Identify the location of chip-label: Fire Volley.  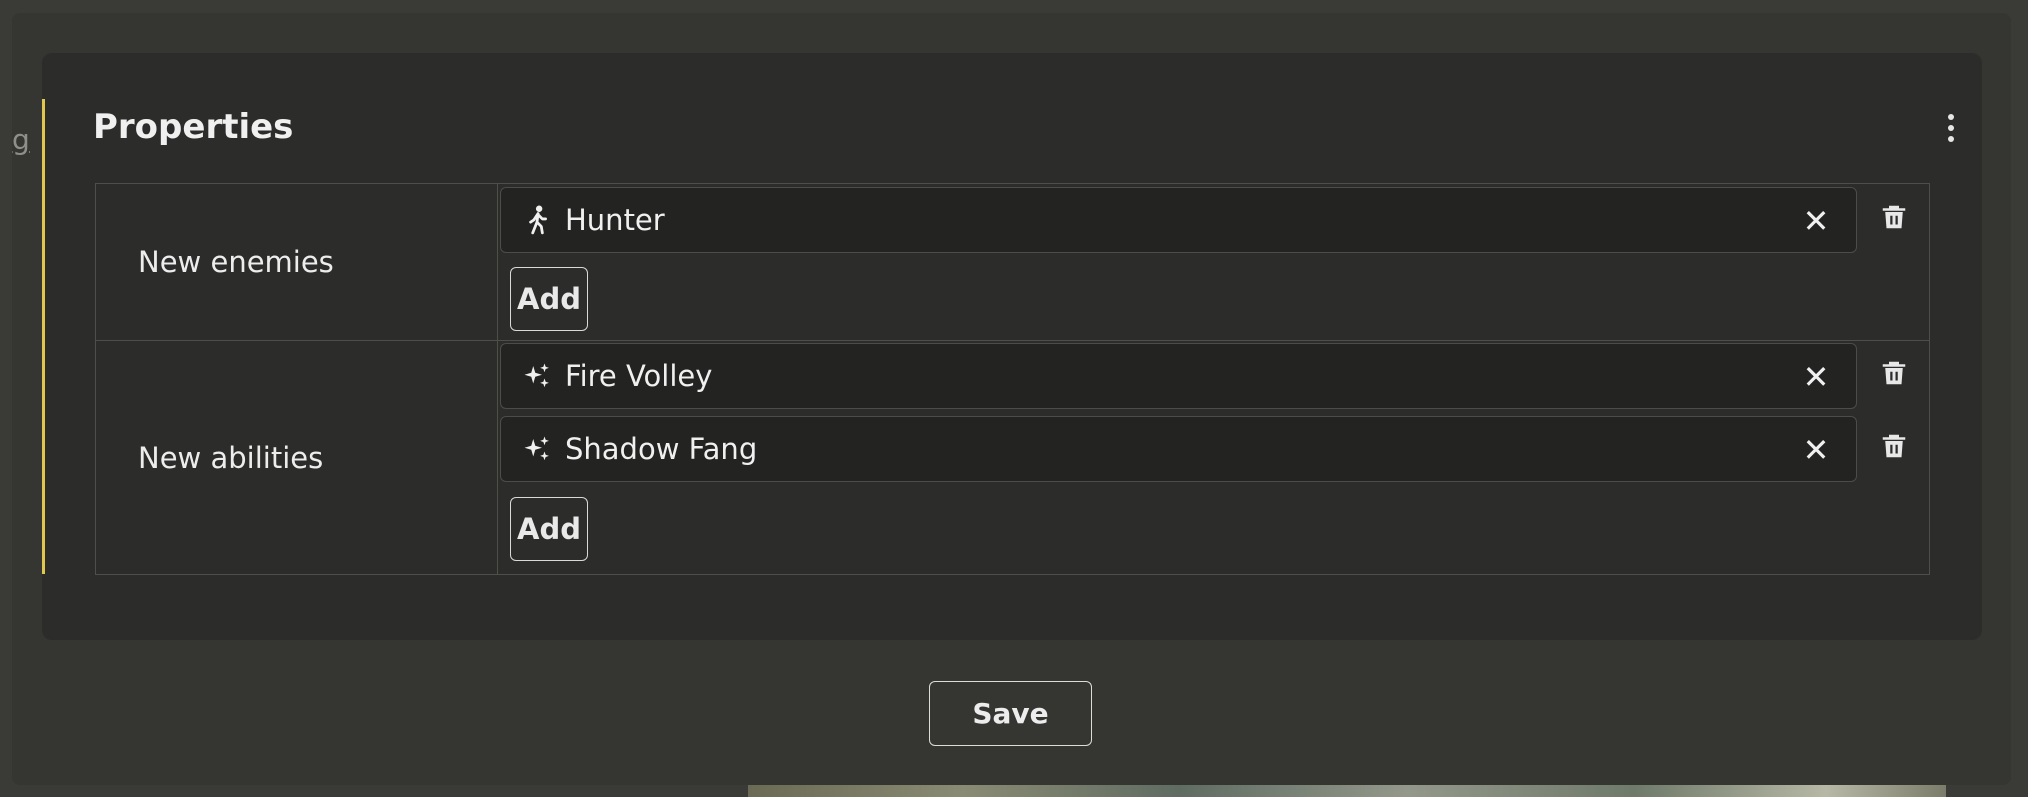
(639, 376).